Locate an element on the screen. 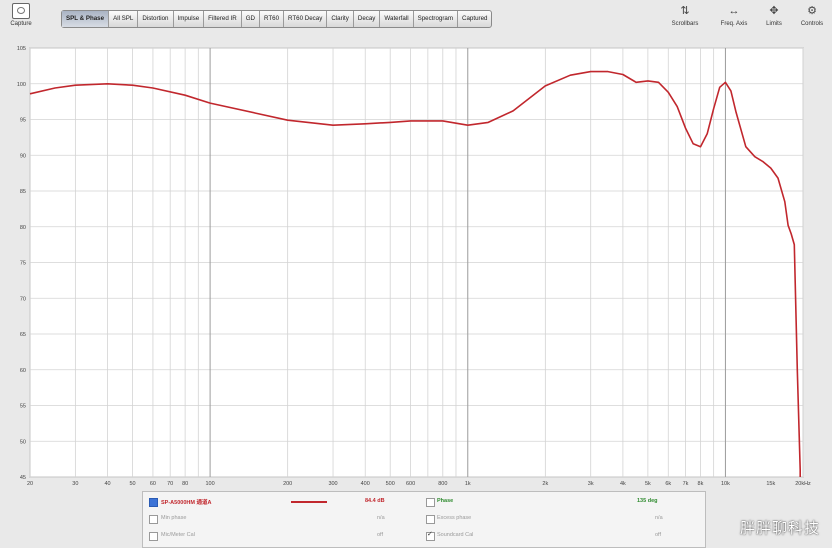  x-tick-label: 10k is located at coordinates (725, 484).